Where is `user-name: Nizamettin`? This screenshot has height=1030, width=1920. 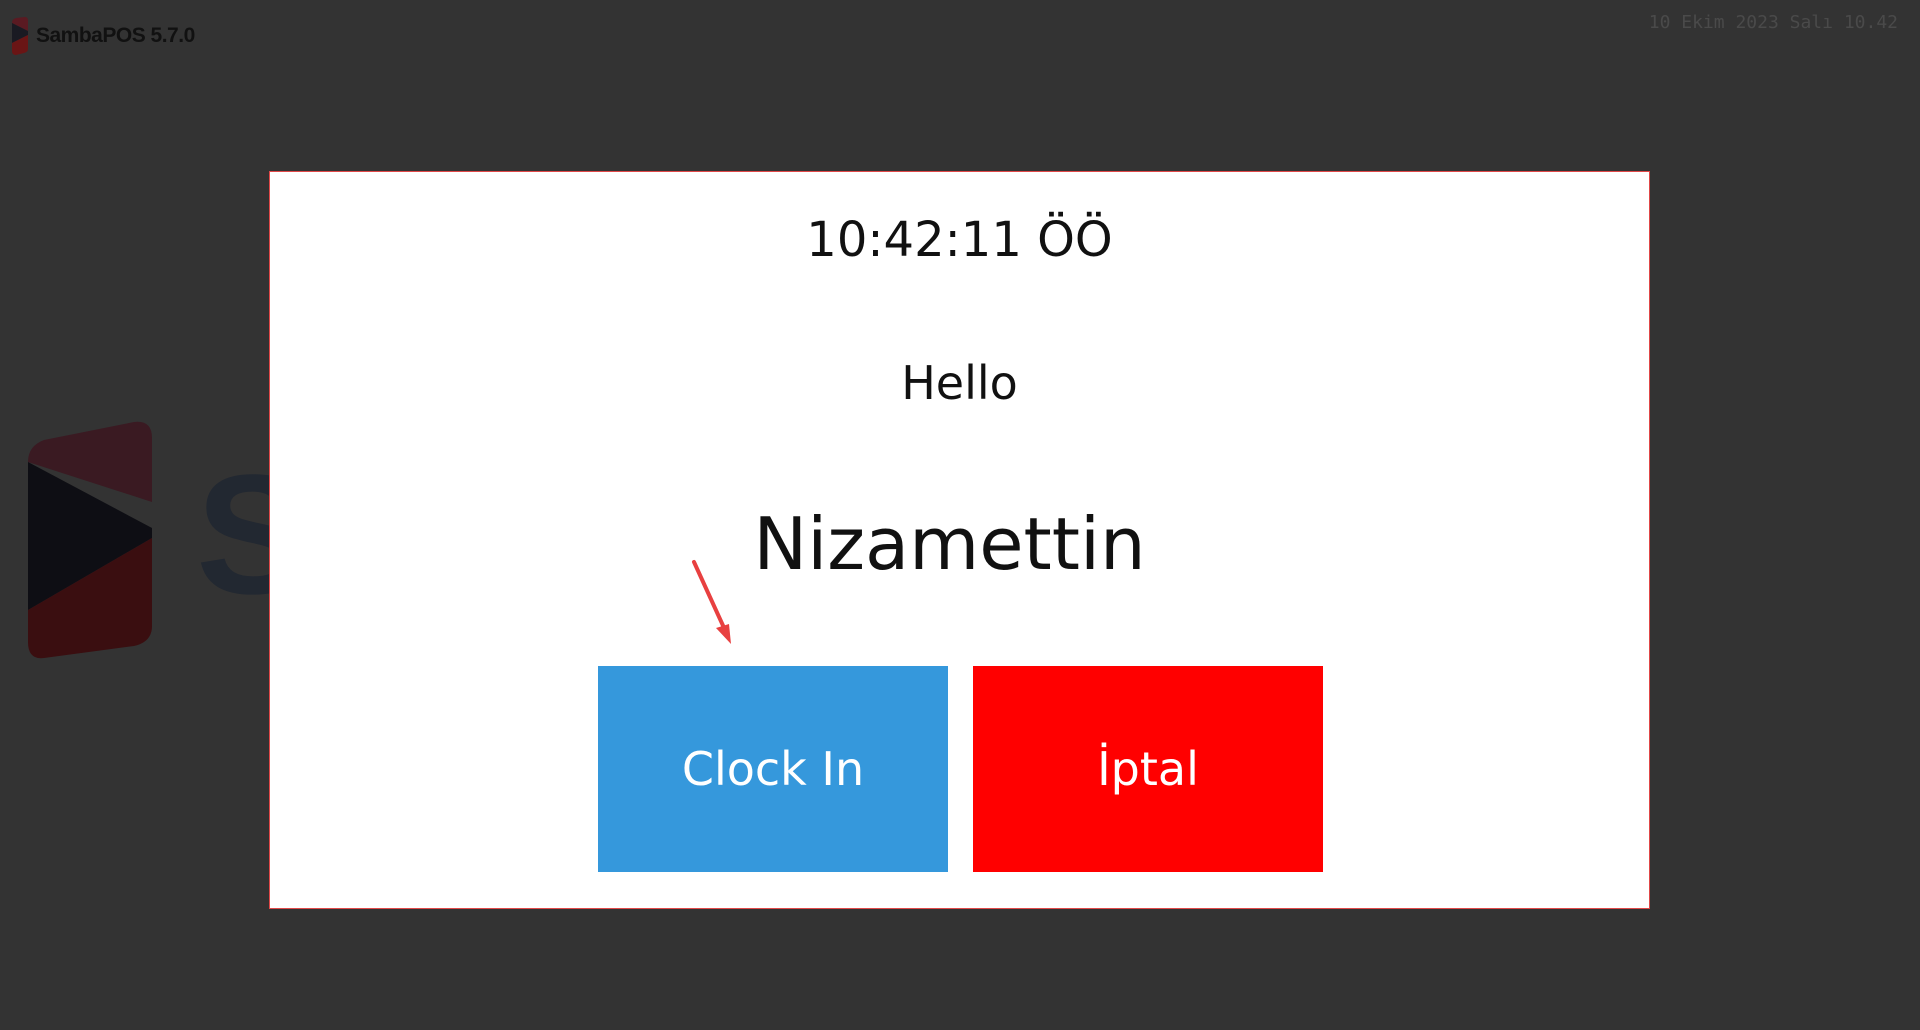
user-name: Nizamettin is located at coordinates (949, 544).